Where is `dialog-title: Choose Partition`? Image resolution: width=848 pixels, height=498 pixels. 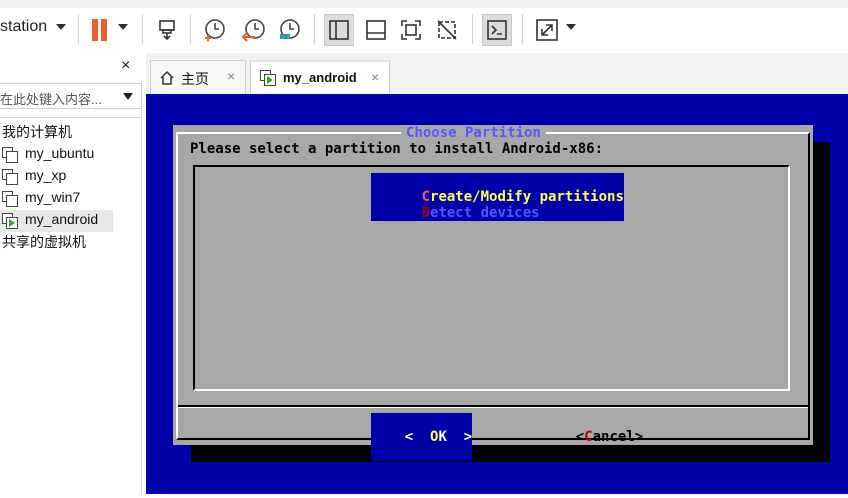 dialog-title: Choose Partition is located at coordinates (473, 133).